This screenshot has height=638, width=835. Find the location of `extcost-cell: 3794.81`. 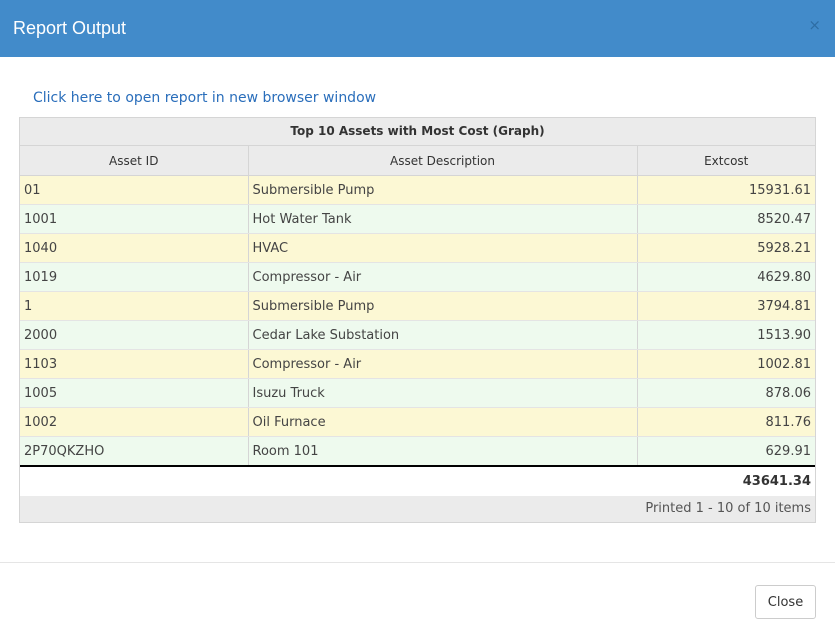

extcost-cell: 3794.81 is located at coordinates (726, 306).